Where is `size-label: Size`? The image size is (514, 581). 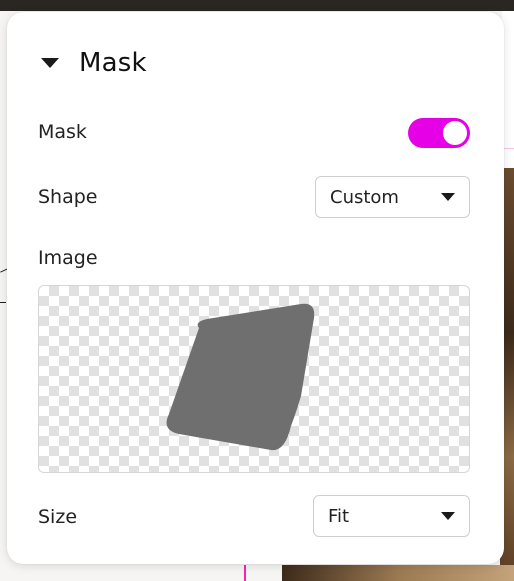 size-label: Size is located at coordinates (58, 517).